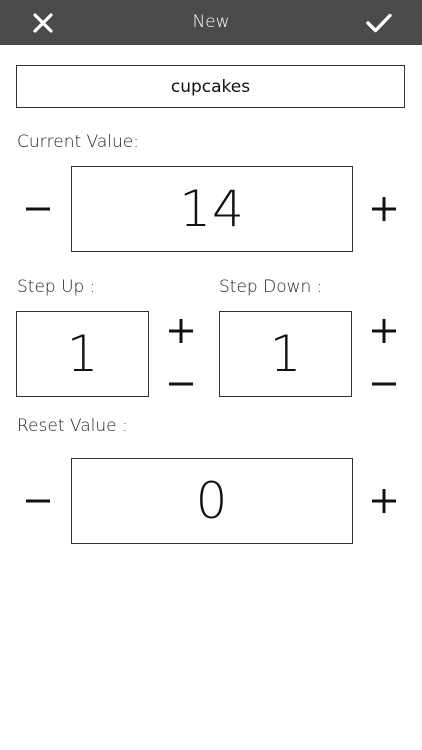 The height and width of the screenshot is (750, 422). I want to click on close-icon, so click(43, 22).